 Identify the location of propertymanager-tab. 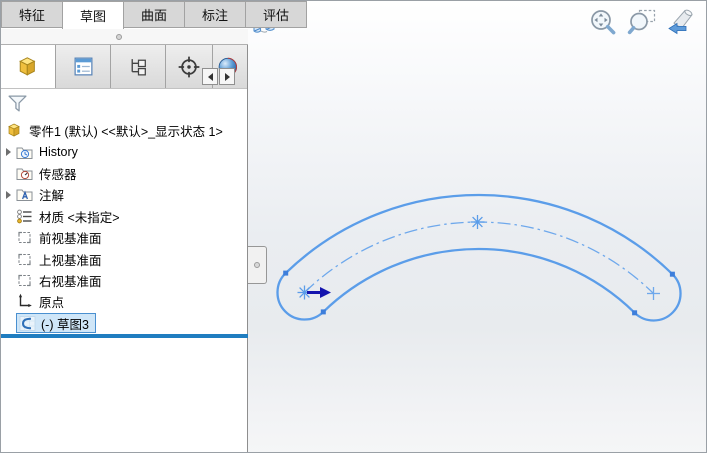
(83, 66).